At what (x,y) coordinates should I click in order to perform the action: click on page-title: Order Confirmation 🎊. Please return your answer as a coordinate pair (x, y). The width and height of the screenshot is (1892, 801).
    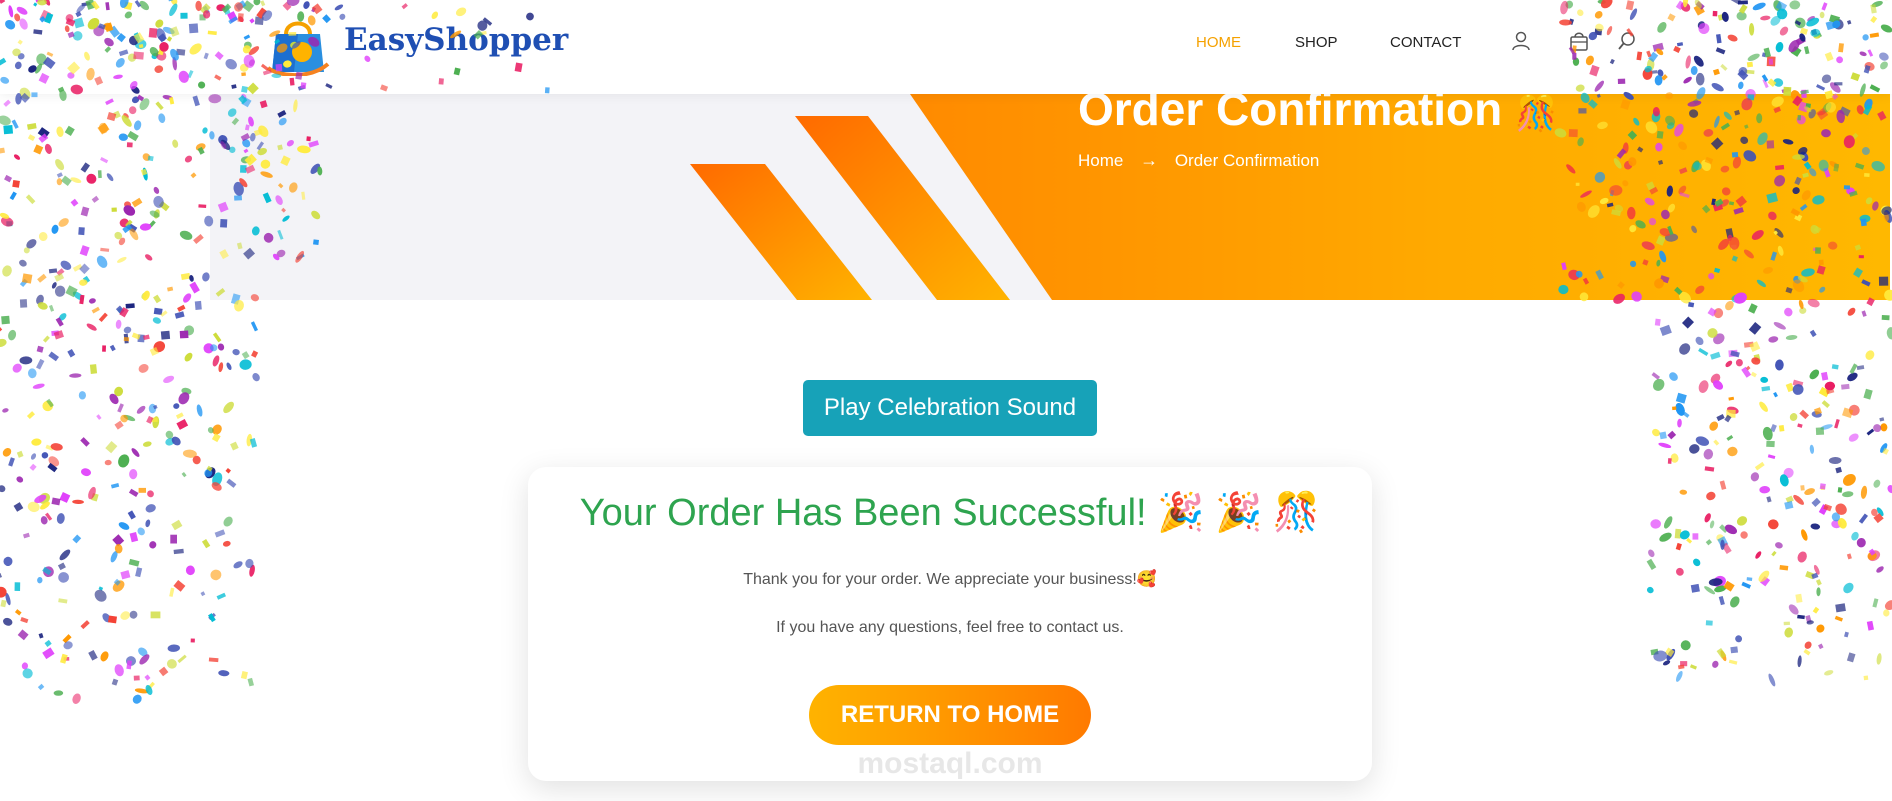
    Looking at the image, I should click on (1317, 115).